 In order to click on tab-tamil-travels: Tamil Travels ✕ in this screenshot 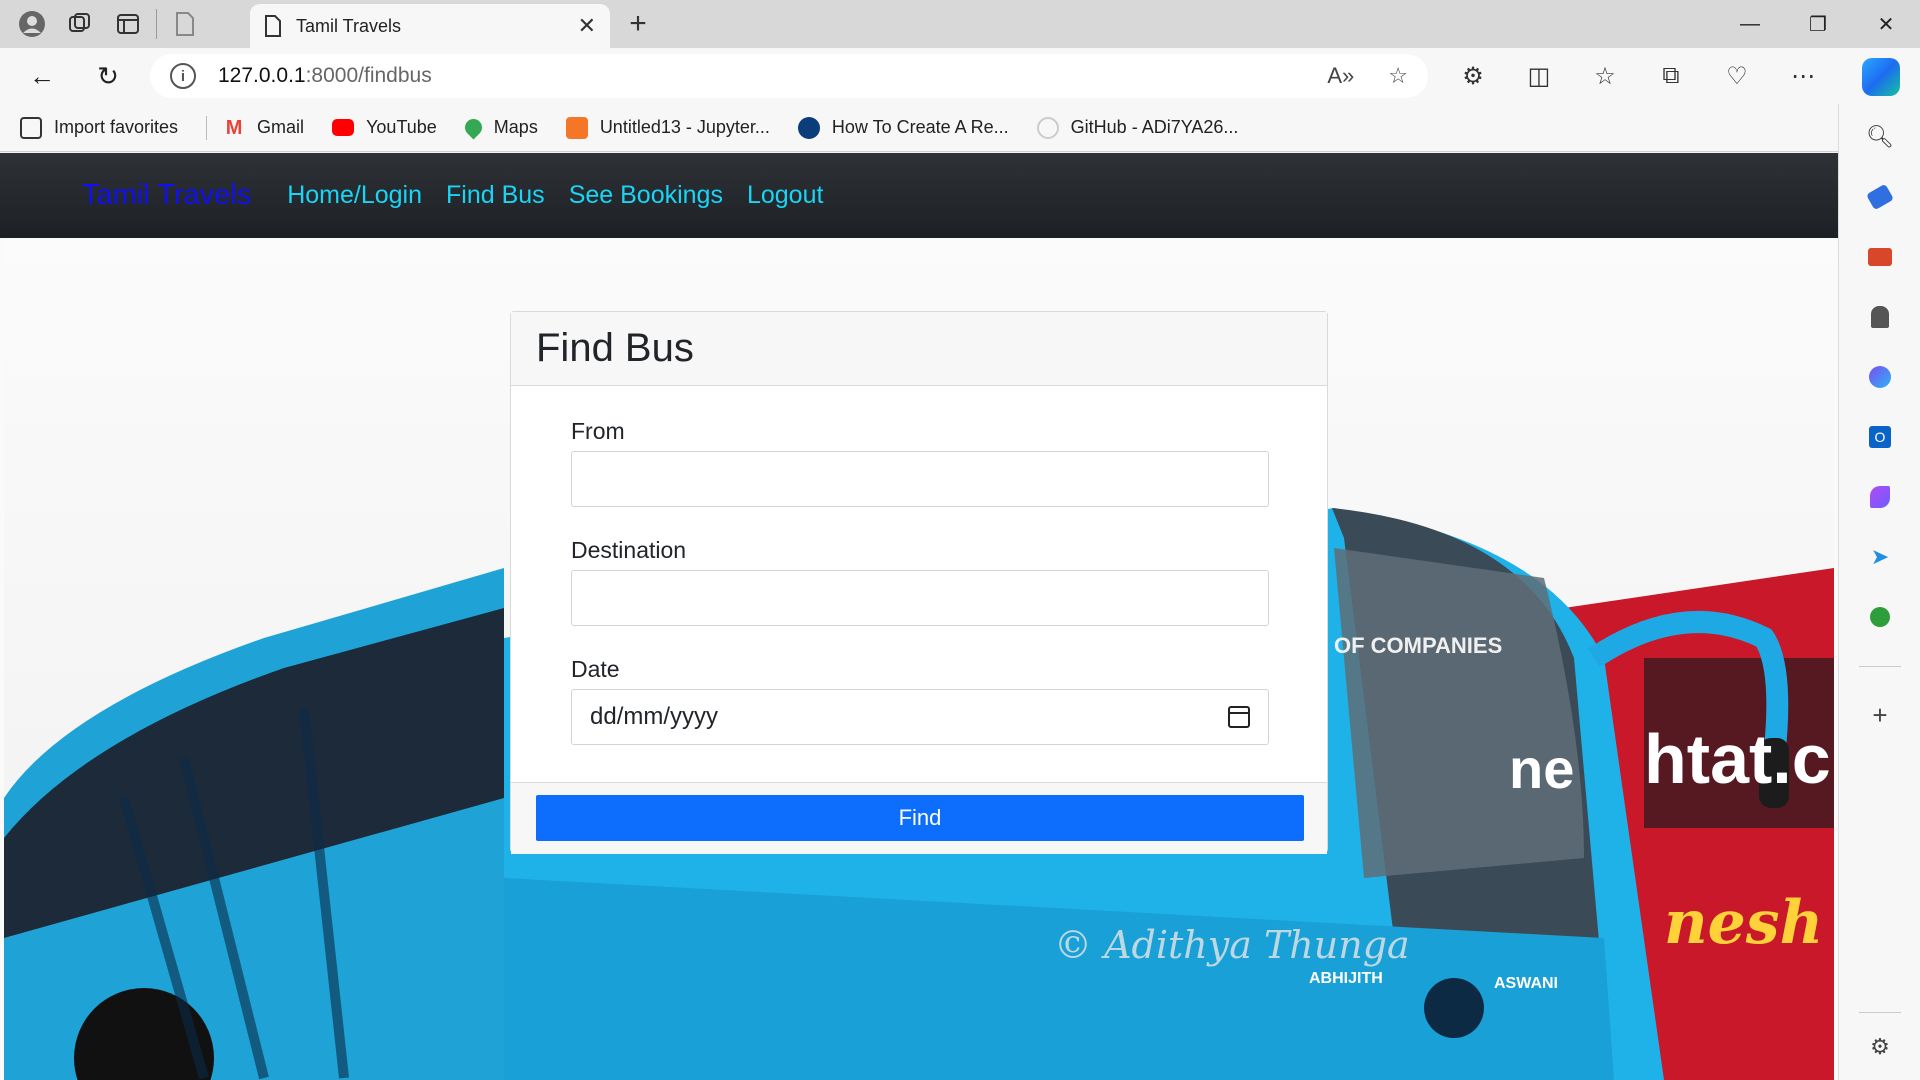, I will do `click(430, 26)`.